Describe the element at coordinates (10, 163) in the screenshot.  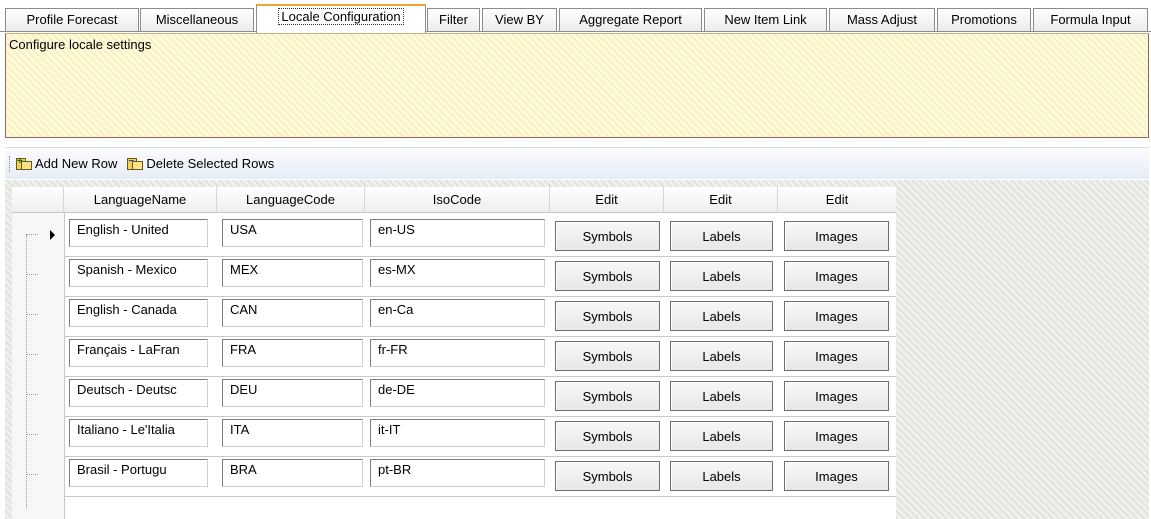
I see `toolbar-grip` at that location.